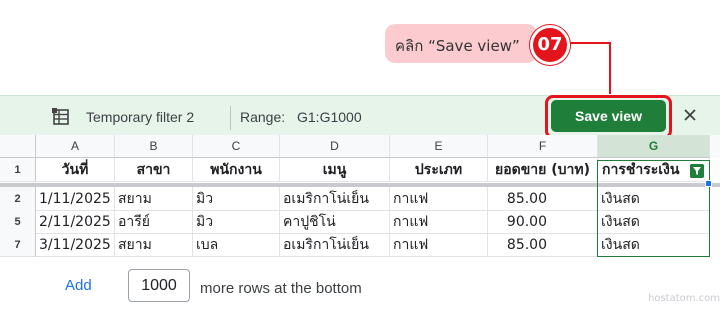  Describe the element at coordinates (281, 288) in the screenshot. I see `rows-suffix-label: more rows at the bottom` at that location.